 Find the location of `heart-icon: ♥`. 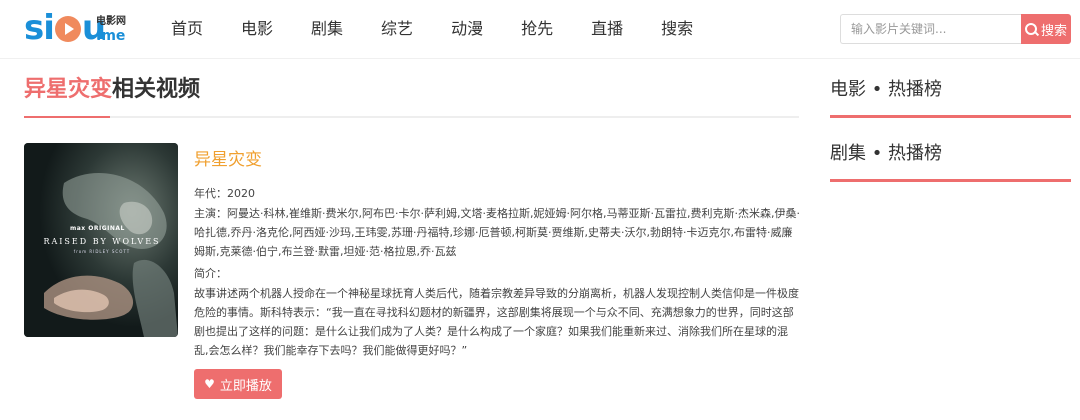

heart-icon: ♥ is located at coordinates (209, 384).